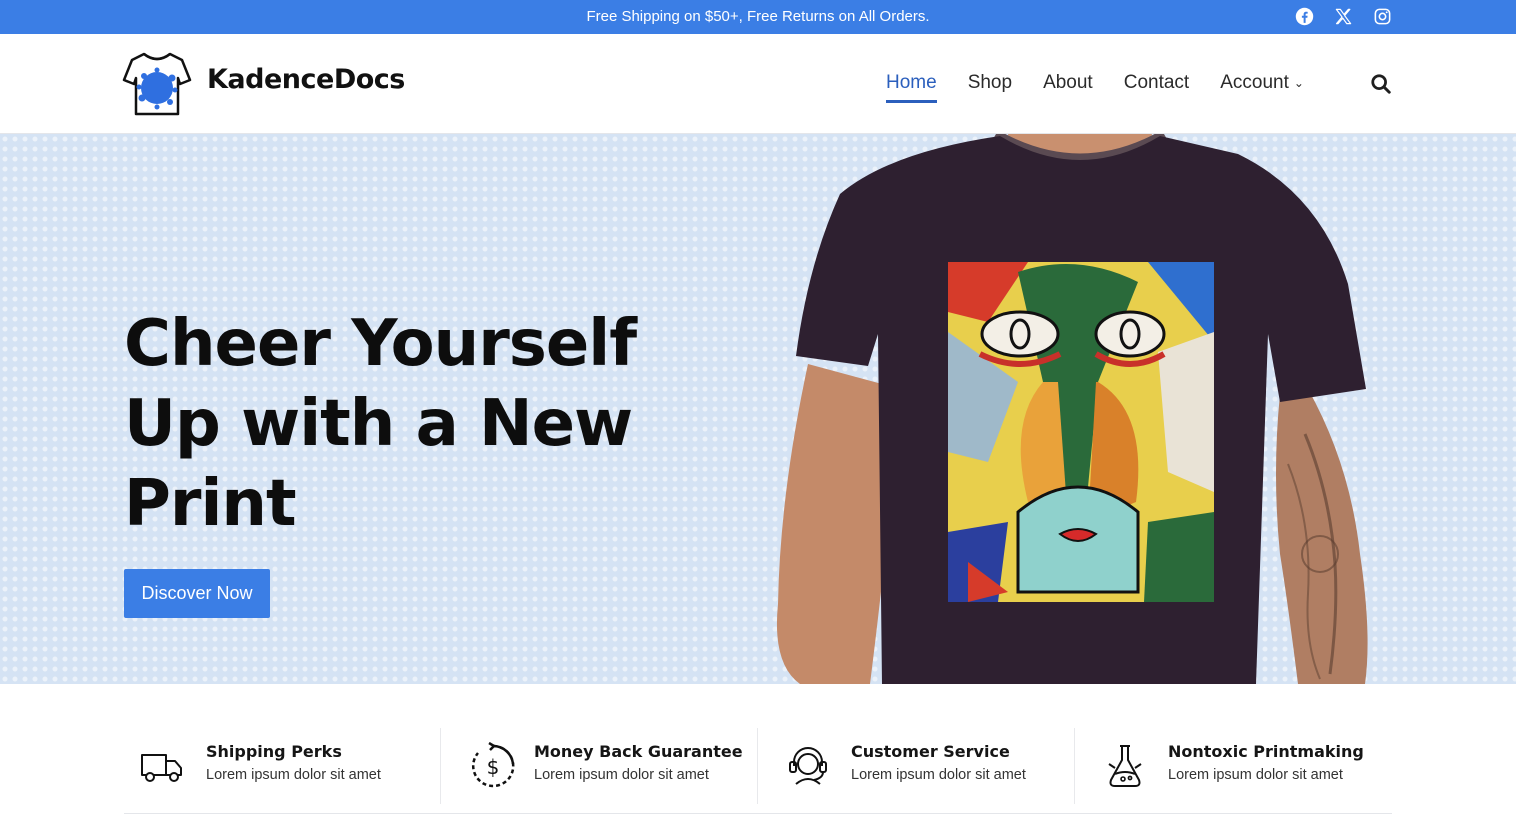 The image size is (1516, 828). I want to click on social-links, so click(1343, 16).